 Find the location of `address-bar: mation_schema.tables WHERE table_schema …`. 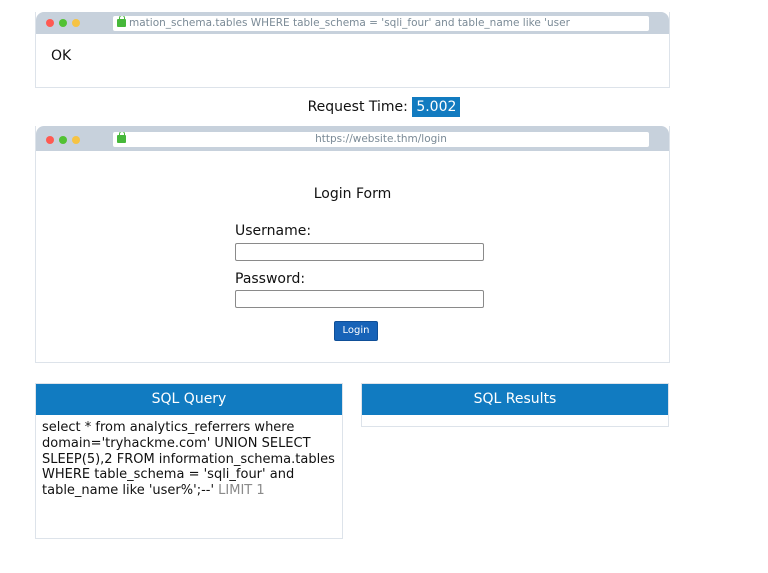

address-bar: mation_schema.tables WHERE table_schema … is located at coordinates (381, 23).